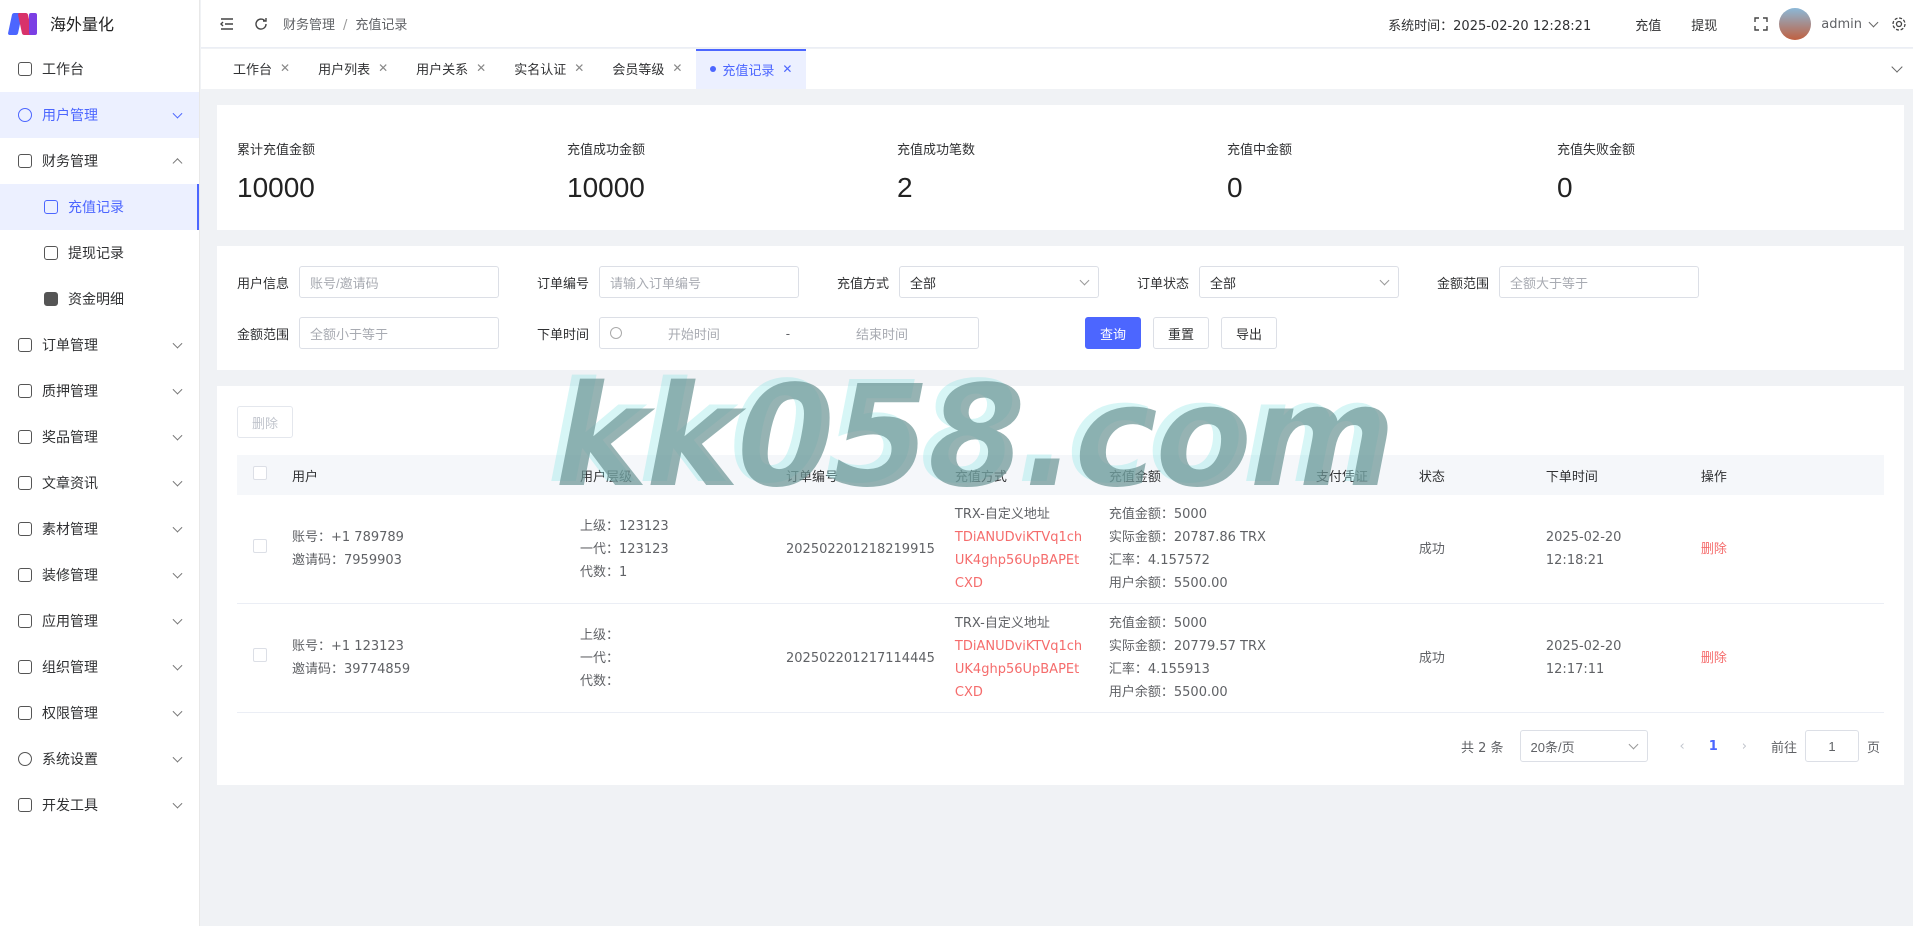 The image size is (1913, 926). I want to click on sidebar-item-fund-details: 资金明细, so click(99, 299).